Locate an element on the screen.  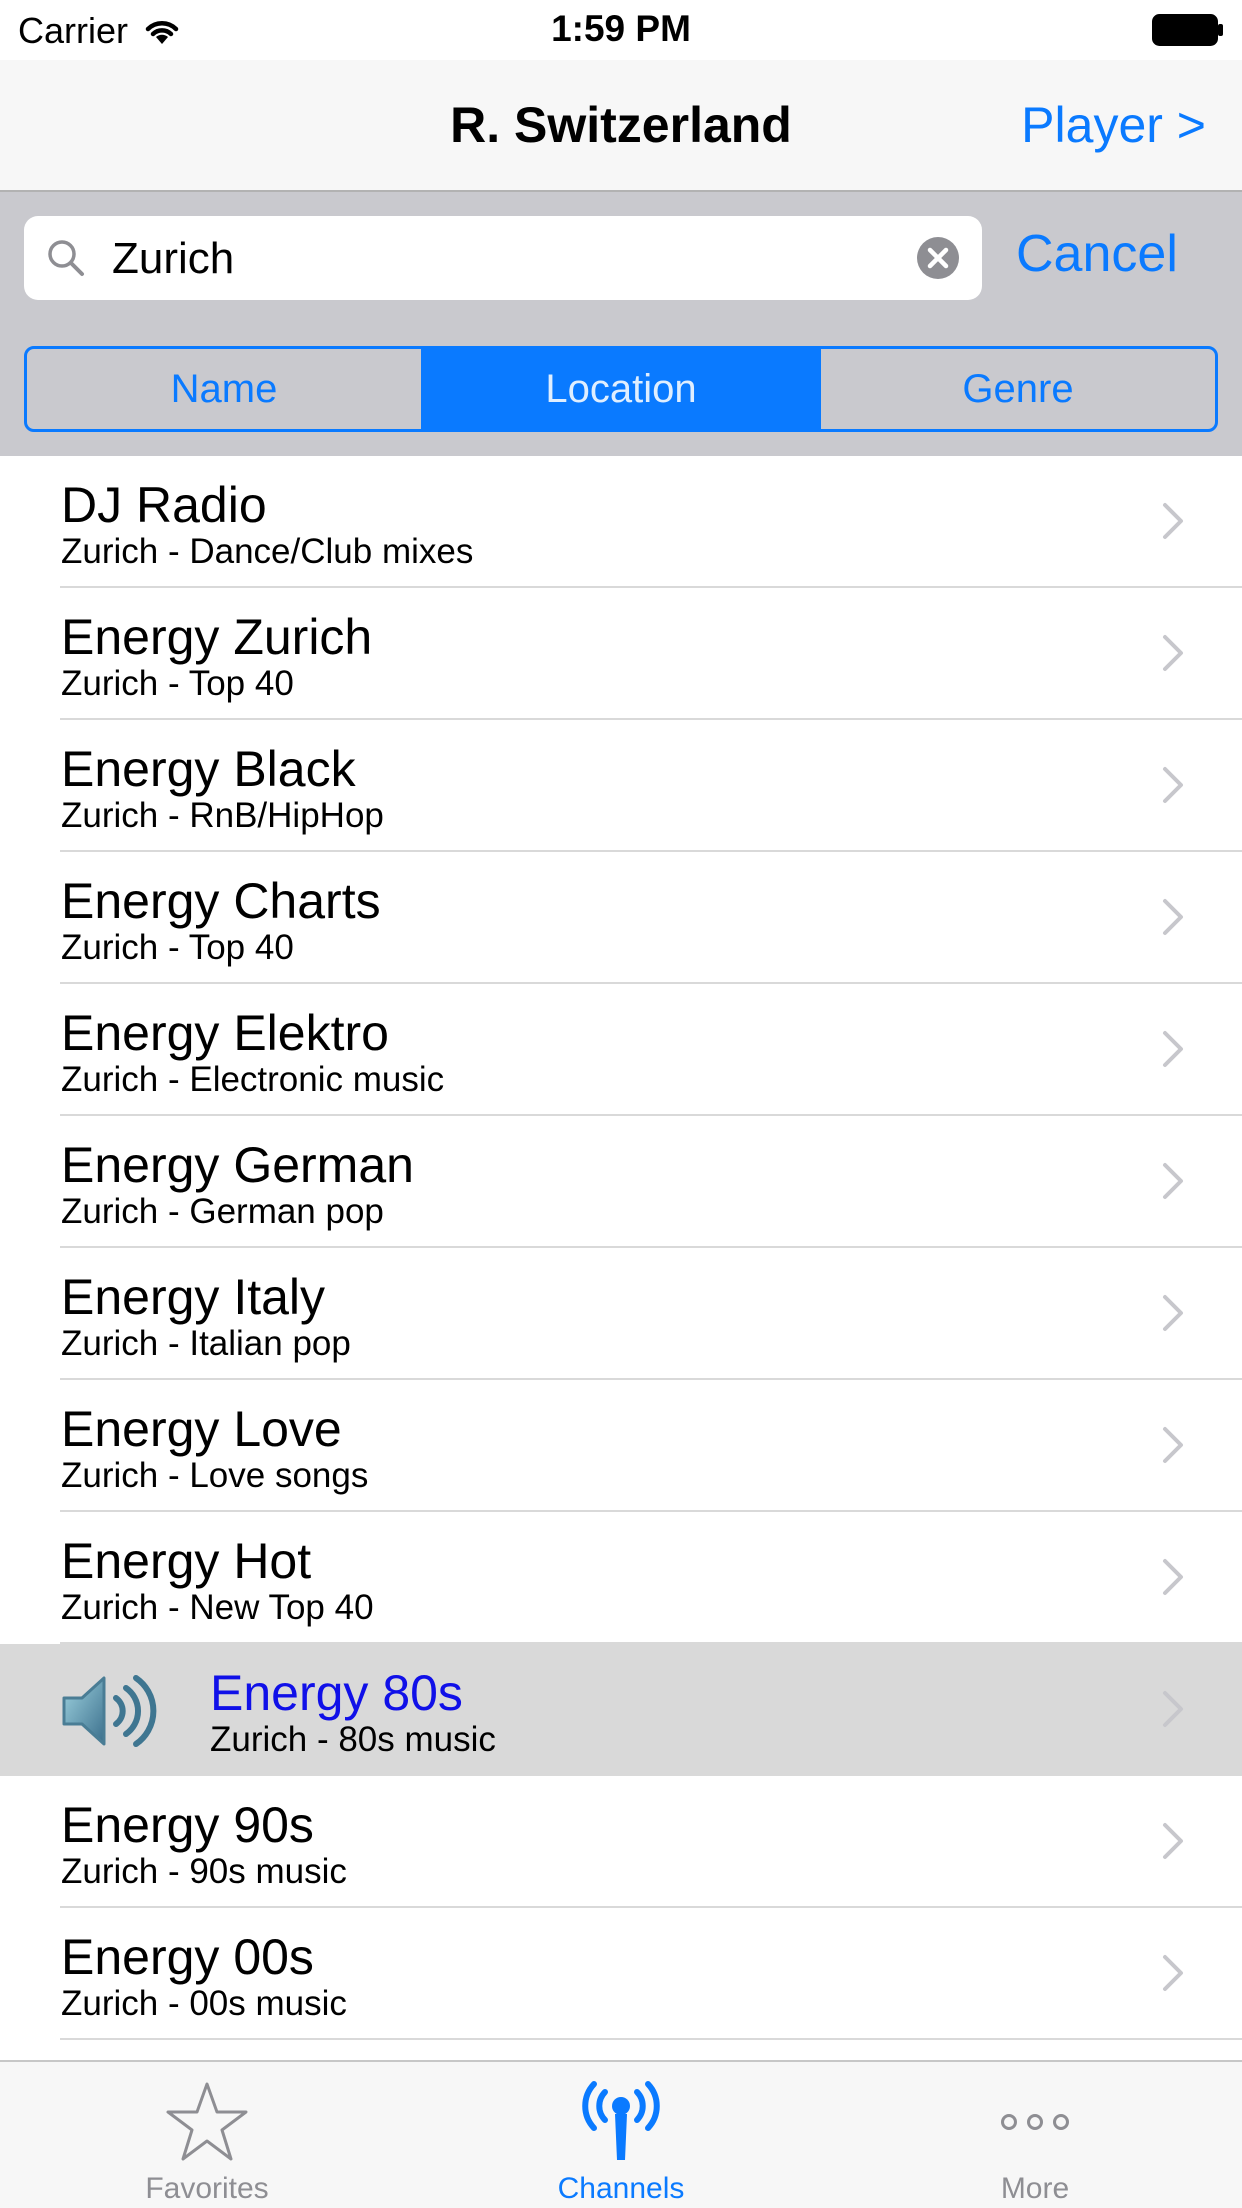
station-details: Zurich - New Top 40 is located at coordinates (217, 1607).